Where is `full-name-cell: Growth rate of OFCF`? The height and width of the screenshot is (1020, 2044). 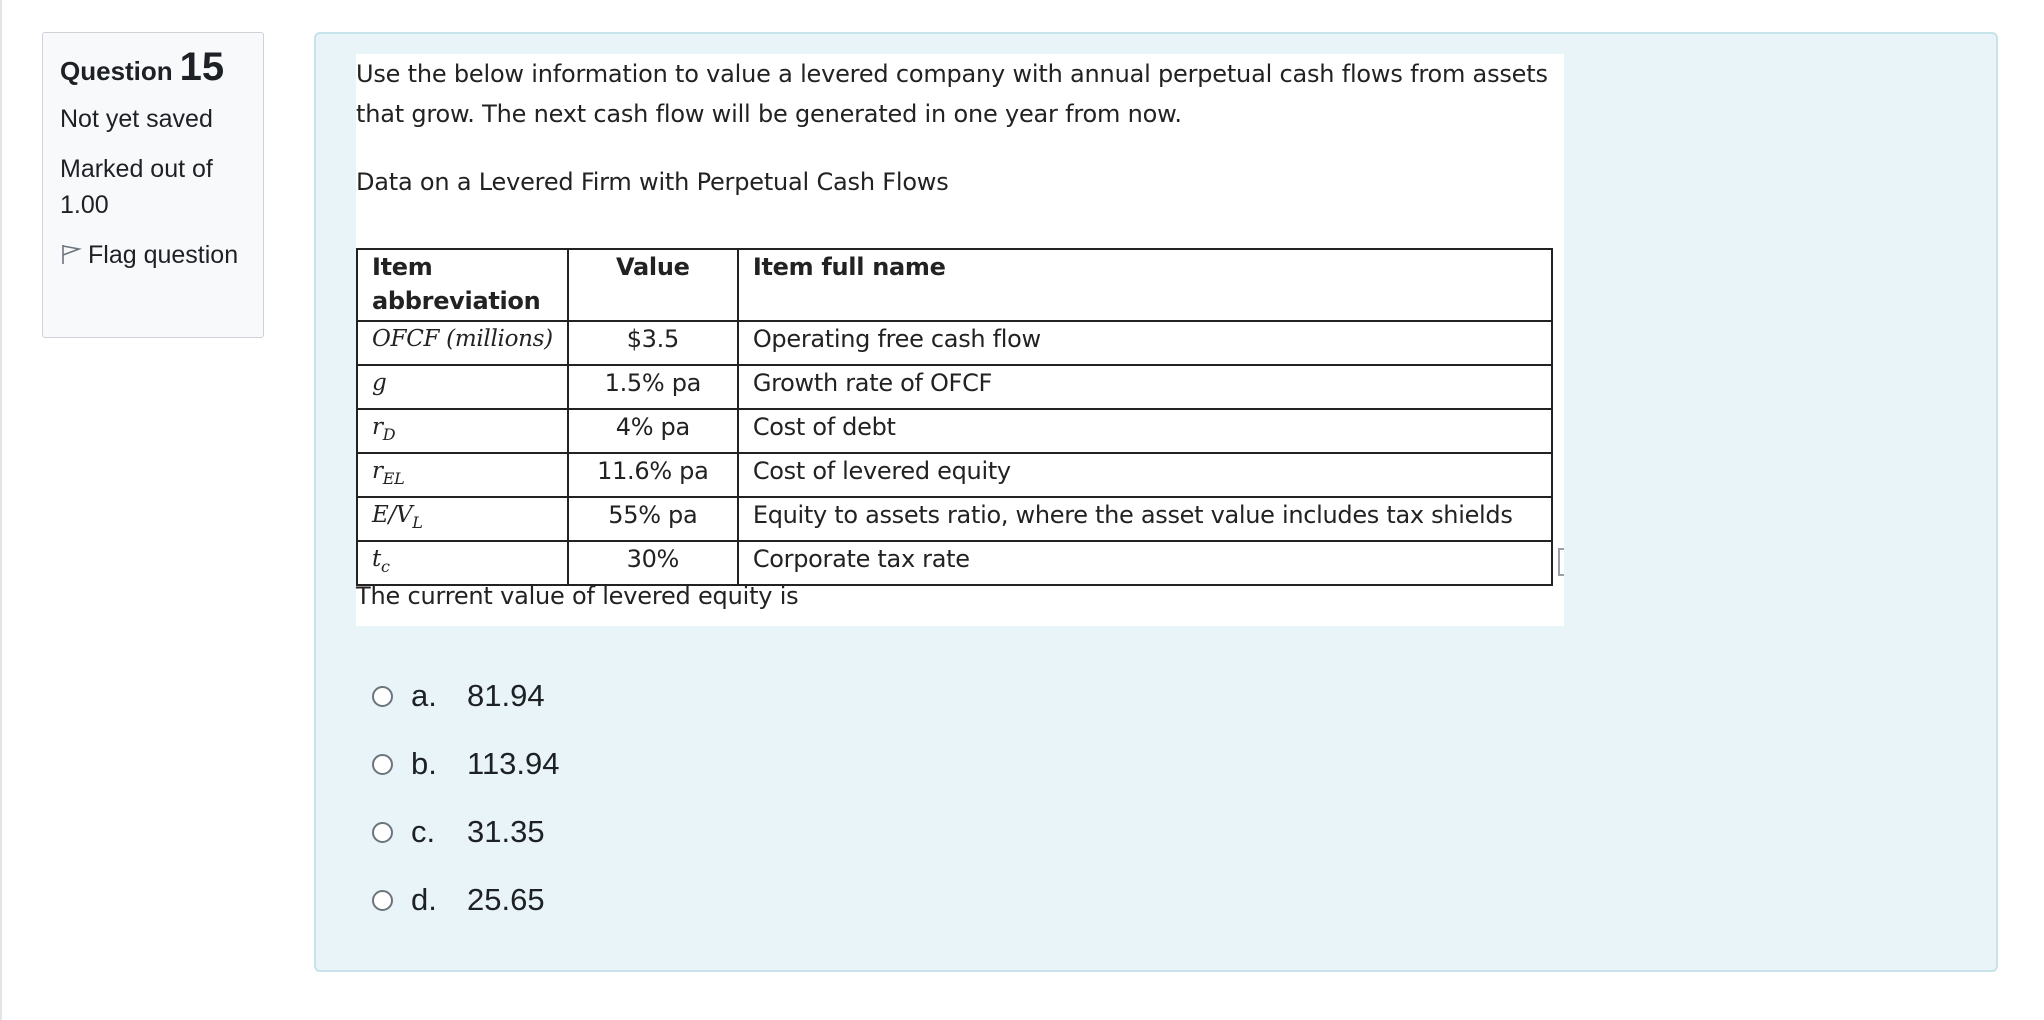 full-name-cell: Growth rate of OFCF is located at coordinates (1144, 387).